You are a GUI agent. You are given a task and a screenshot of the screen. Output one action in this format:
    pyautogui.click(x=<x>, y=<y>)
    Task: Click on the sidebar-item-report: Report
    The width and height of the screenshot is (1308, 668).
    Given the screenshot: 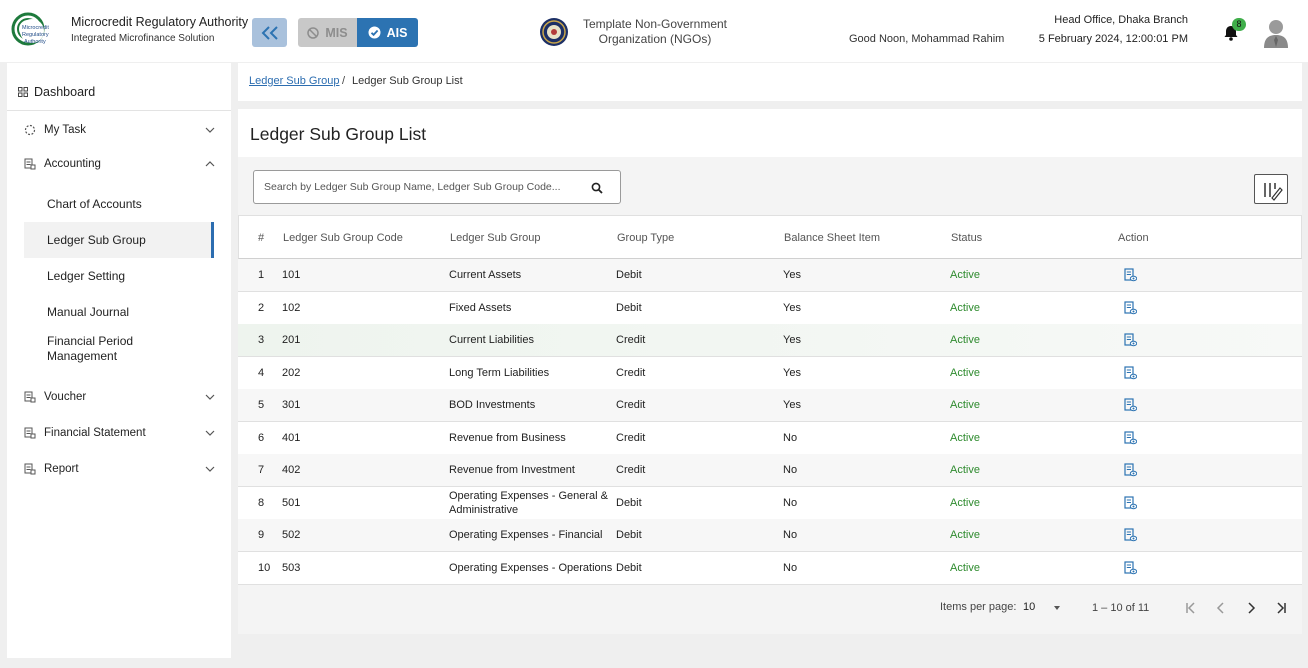 What is the action you would take?
    pyautogui.click(x=119, y=469)
    